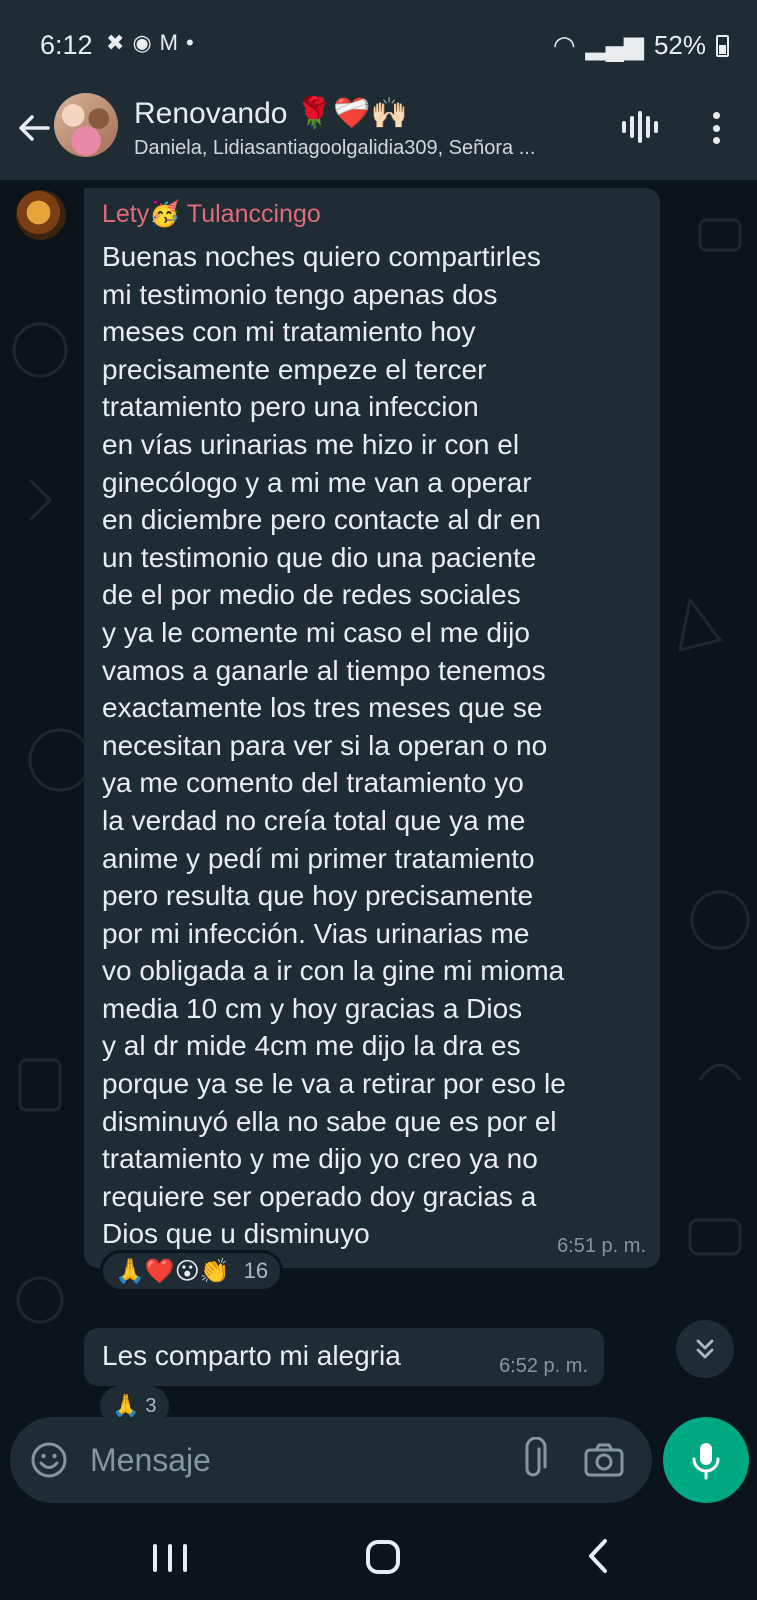 This screenshot has height=1600, width=757. Describe the element at coordinates (601, 1246) in the screenshot. I see `message-time: 6:51 p. m.` at that location.